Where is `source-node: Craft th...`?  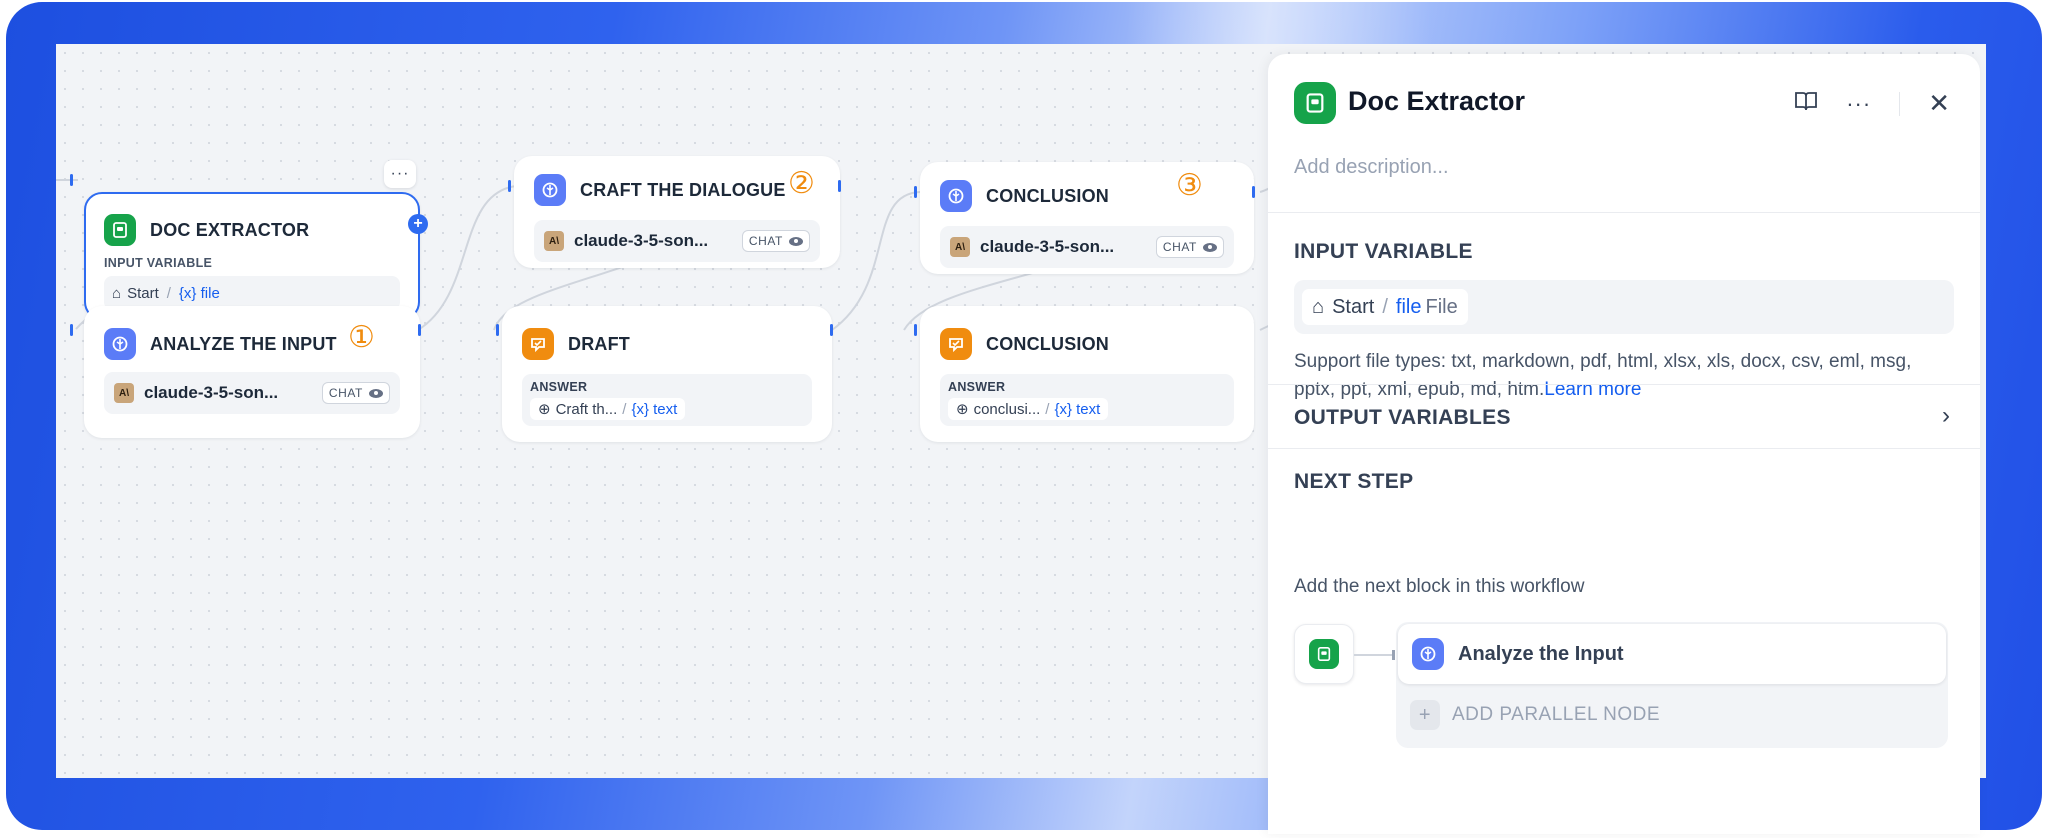 source-node: Craft th... is located at coordinates (586, 409).